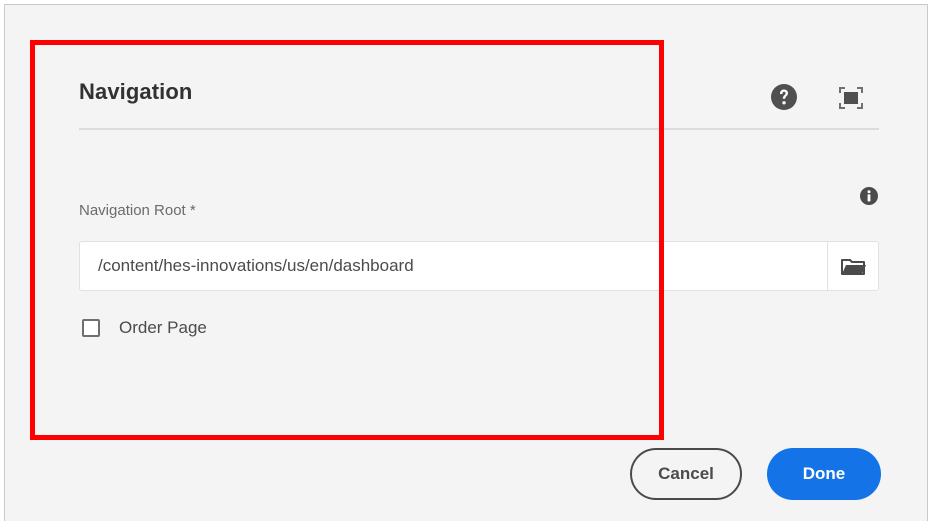 The width and height of the screenshot is (938, 521). What do you see at coordinates (784, 97) in the screenshot?
I see `help-circle-icon` at bounding box center [784, 97].